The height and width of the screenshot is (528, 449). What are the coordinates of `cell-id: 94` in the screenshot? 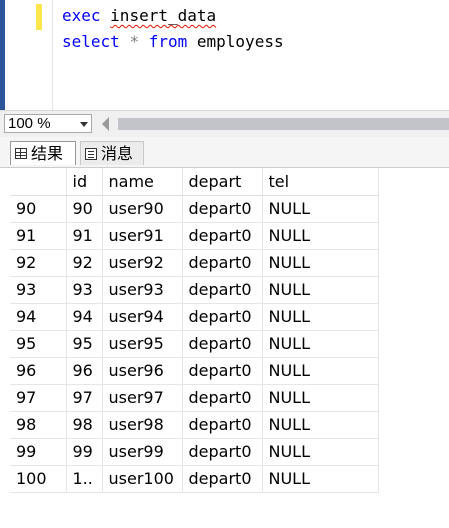 It's located at (84, 317).